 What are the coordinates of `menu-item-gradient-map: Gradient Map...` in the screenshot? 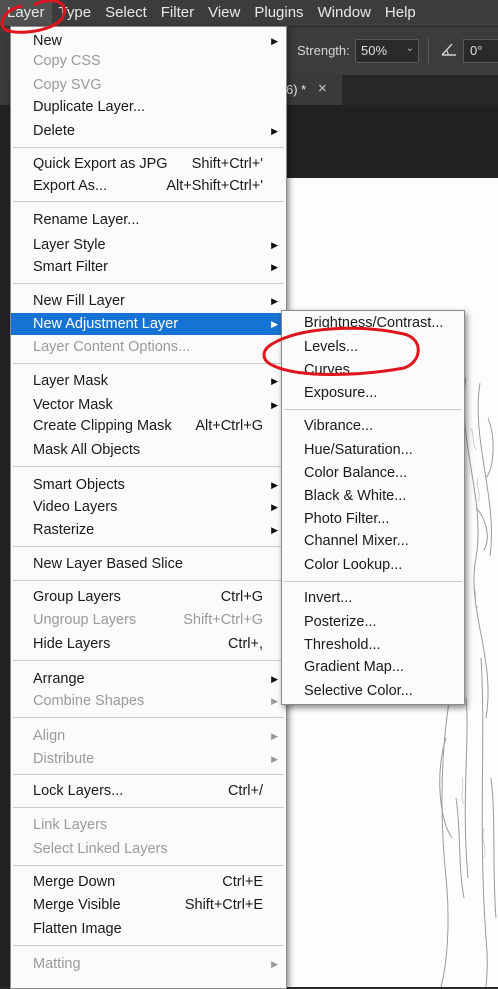 It's located at (373, 667).